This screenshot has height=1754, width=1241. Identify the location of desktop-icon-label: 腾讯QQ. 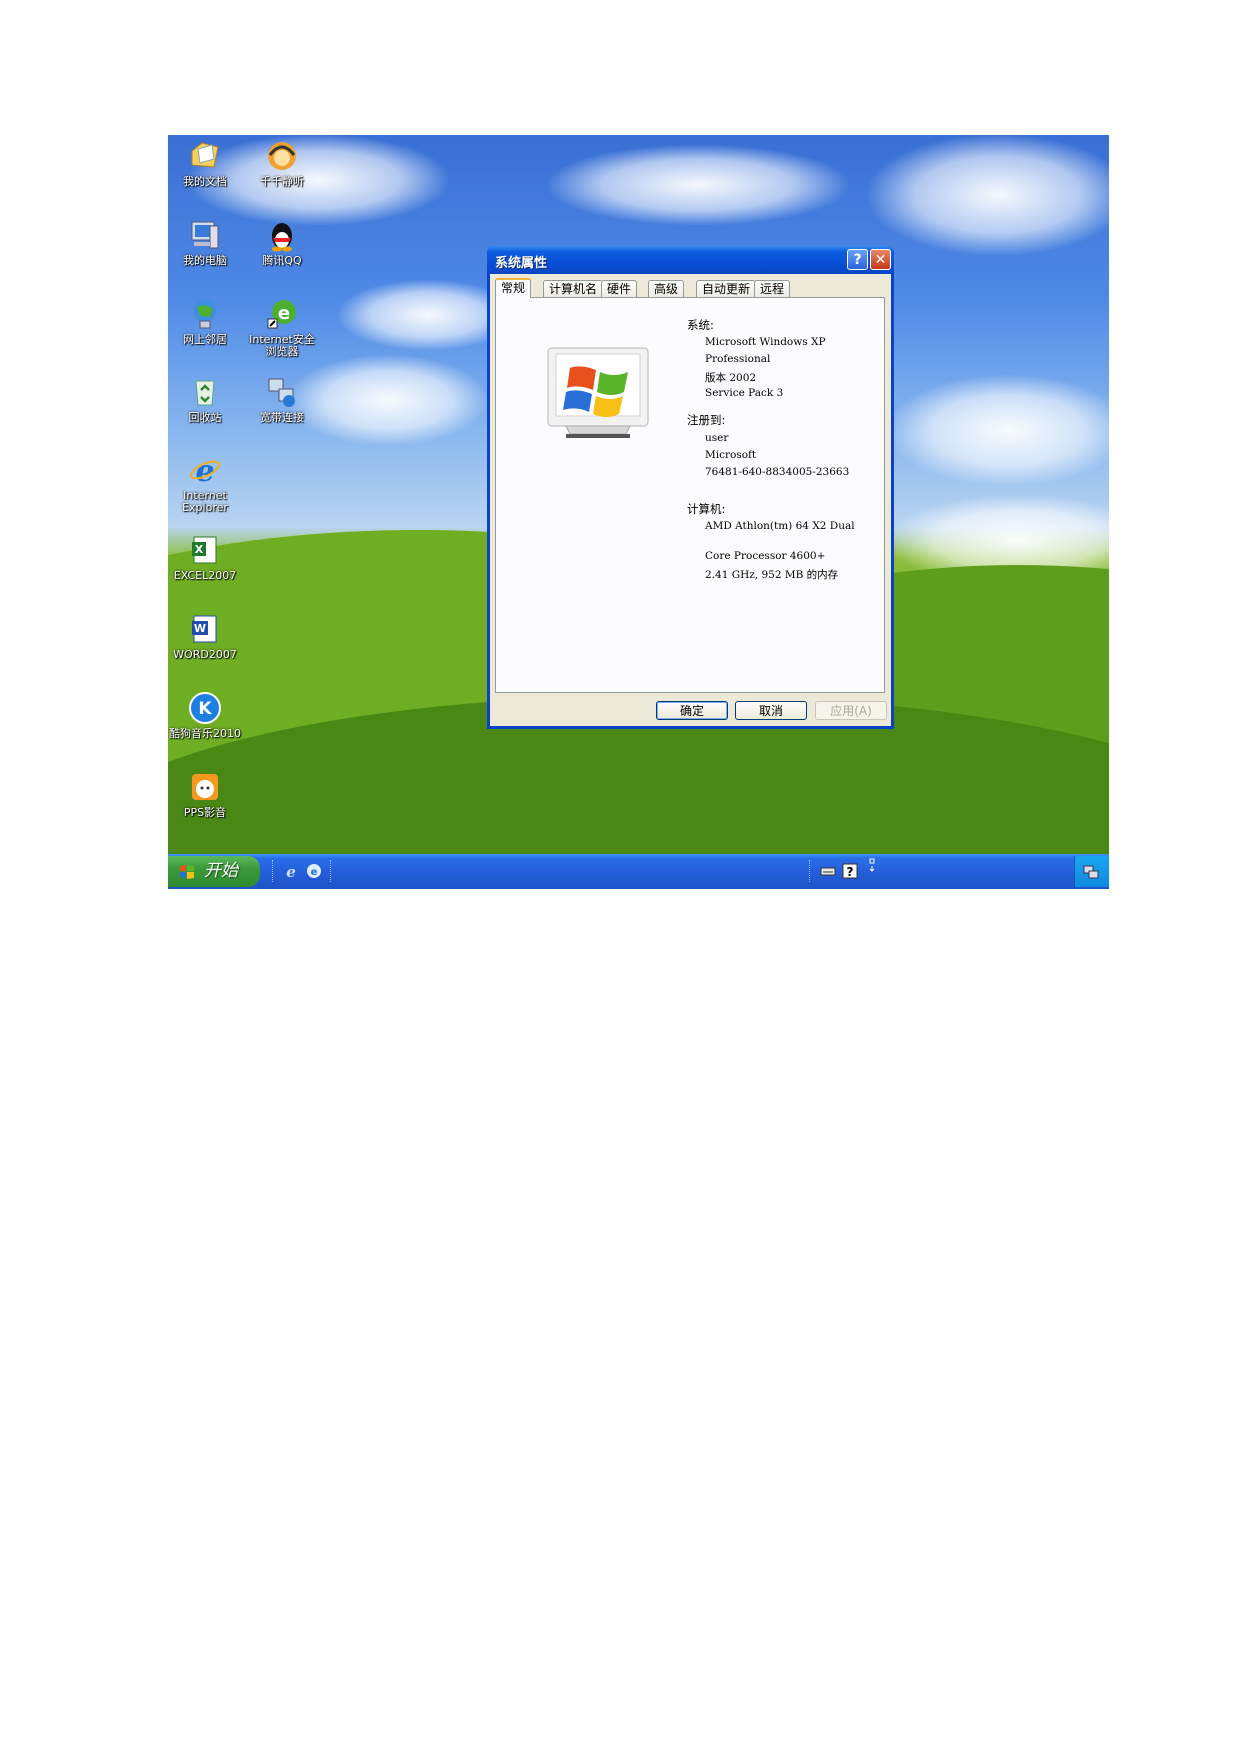
(282, 260).